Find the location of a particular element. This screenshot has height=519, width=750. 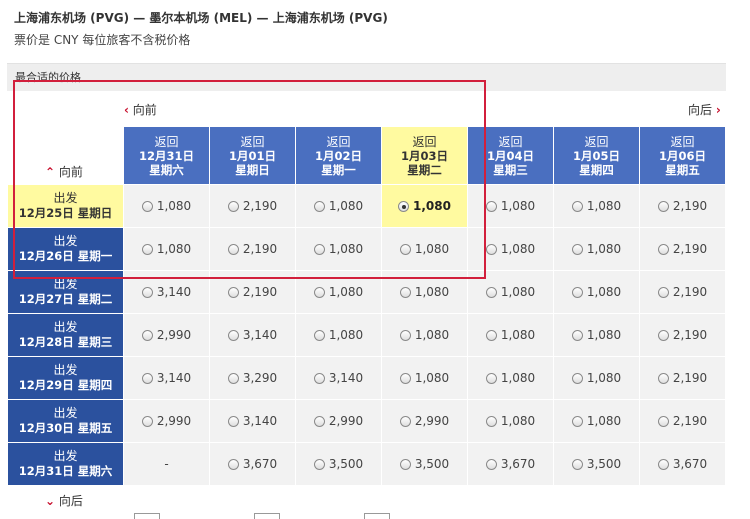

fare-price: 1,080 is located at coordinates (346, 206).